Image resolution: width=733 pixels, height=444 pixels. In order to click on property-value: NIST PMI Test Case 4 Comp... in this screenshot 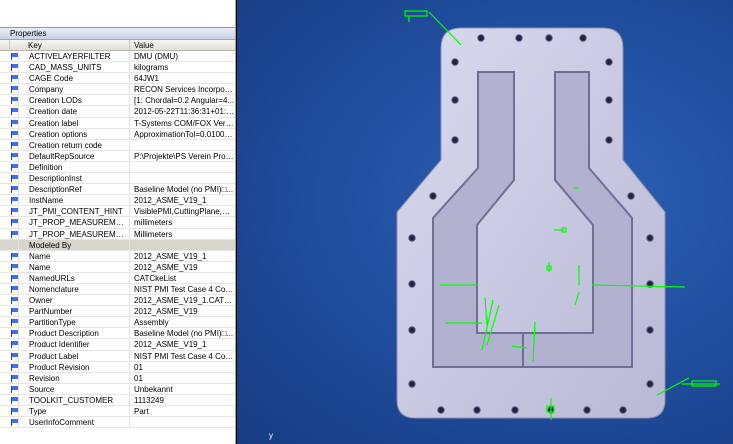, I will do `click(184, 289)`.